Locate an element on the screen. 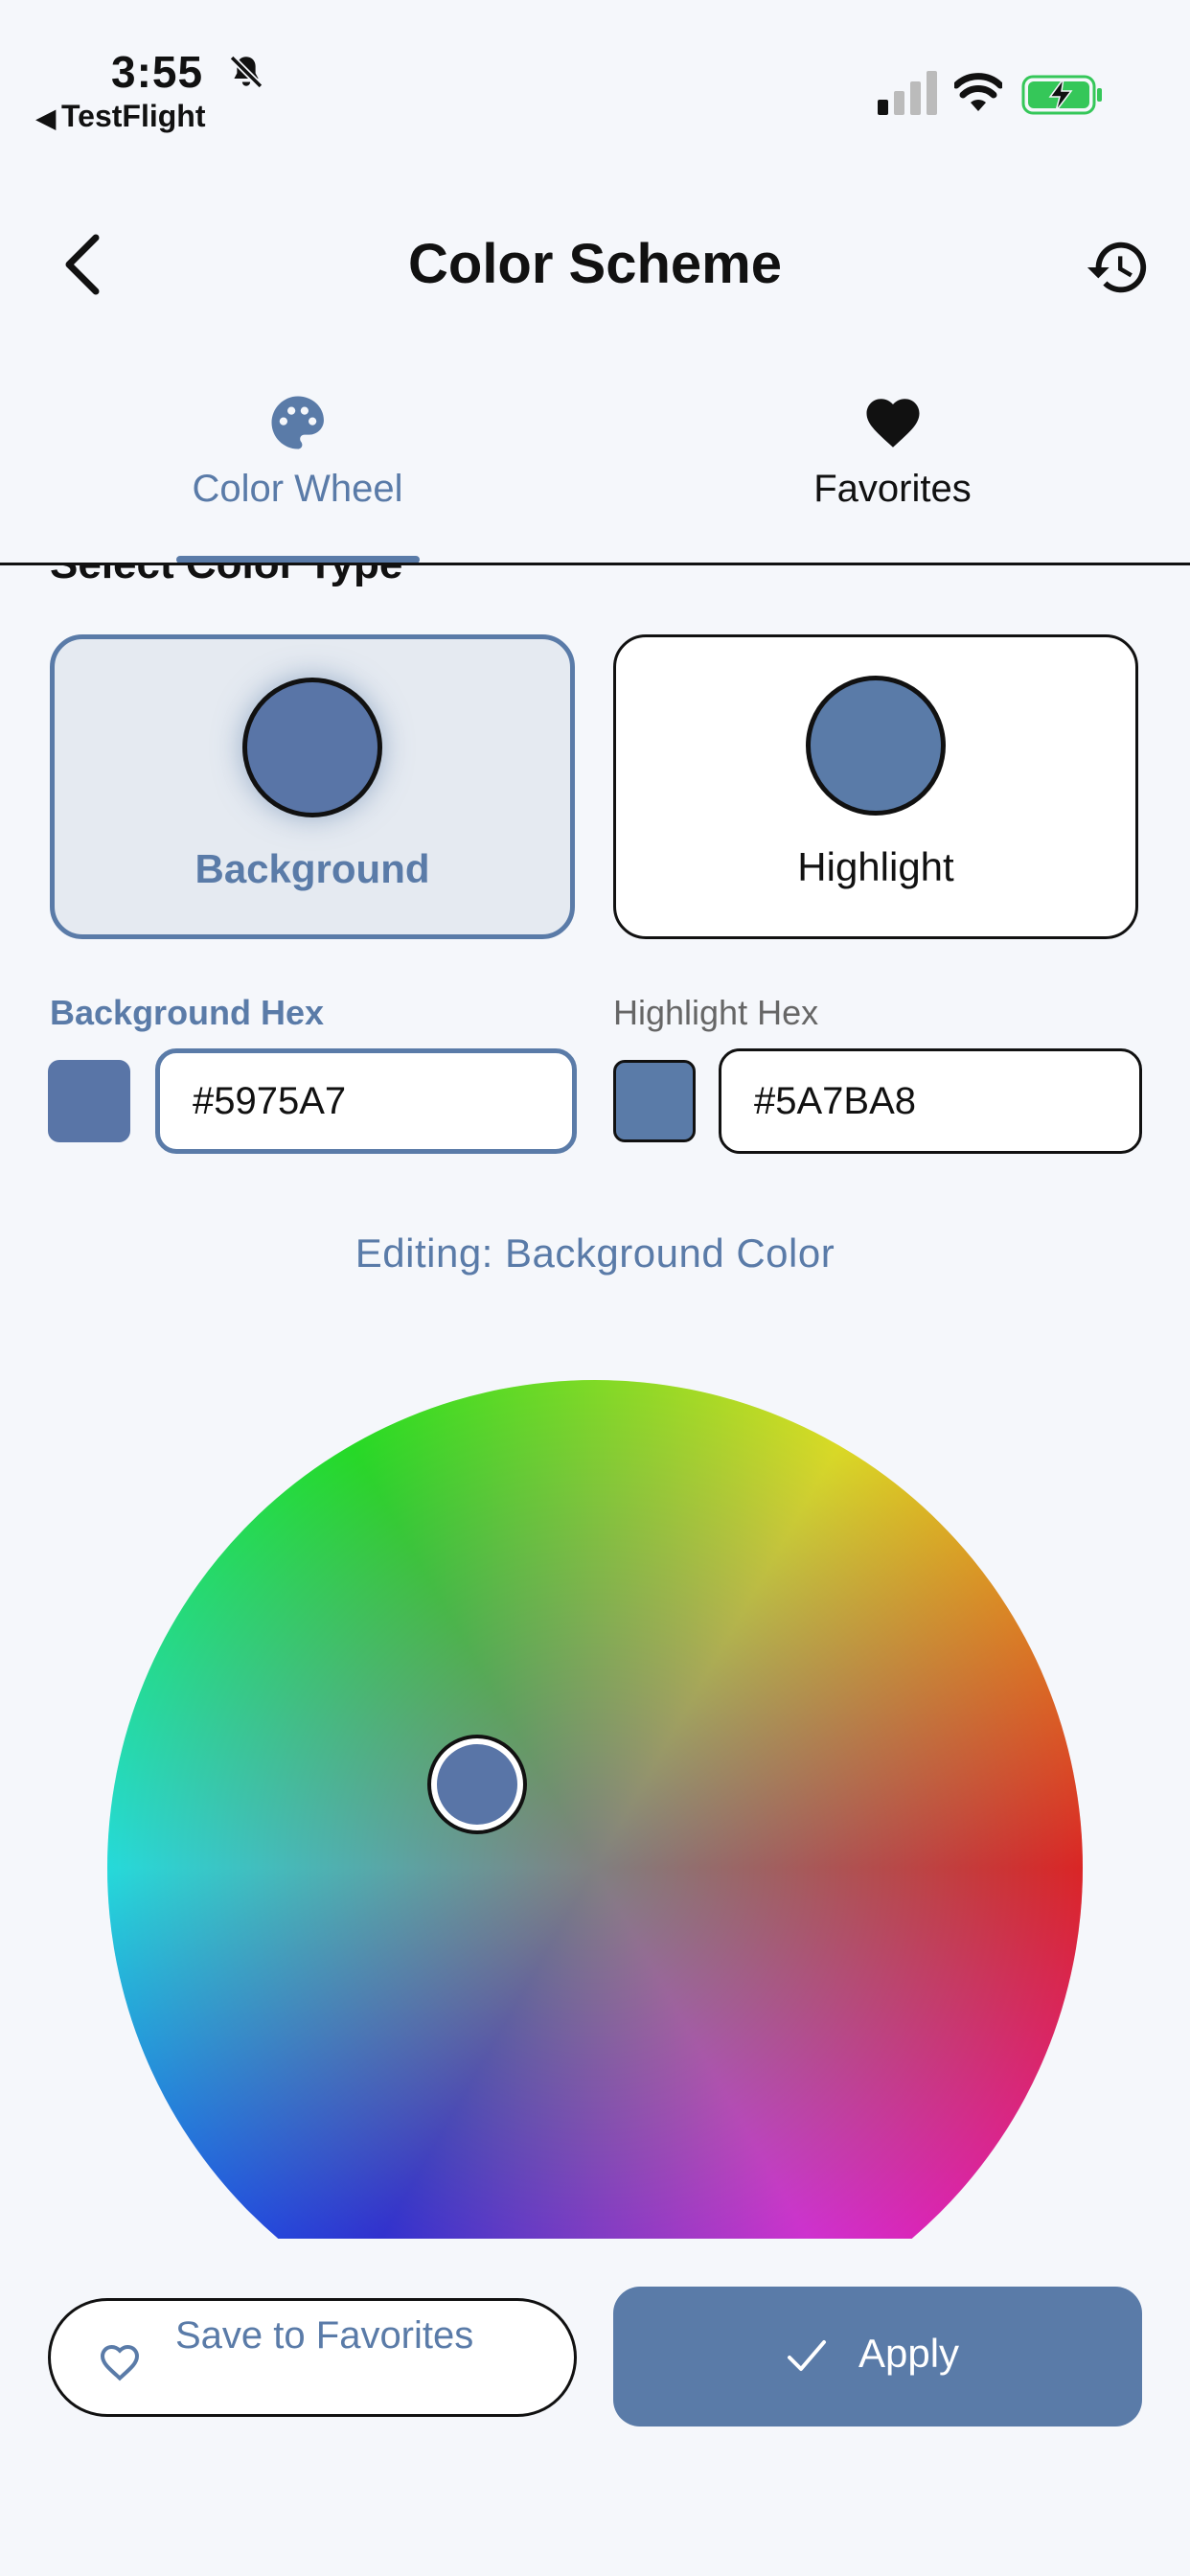 The width and height of the screenshot is (1190, 2576). save-to-favorites-button: Save to Favorites is located at coordinates (312, 2357).